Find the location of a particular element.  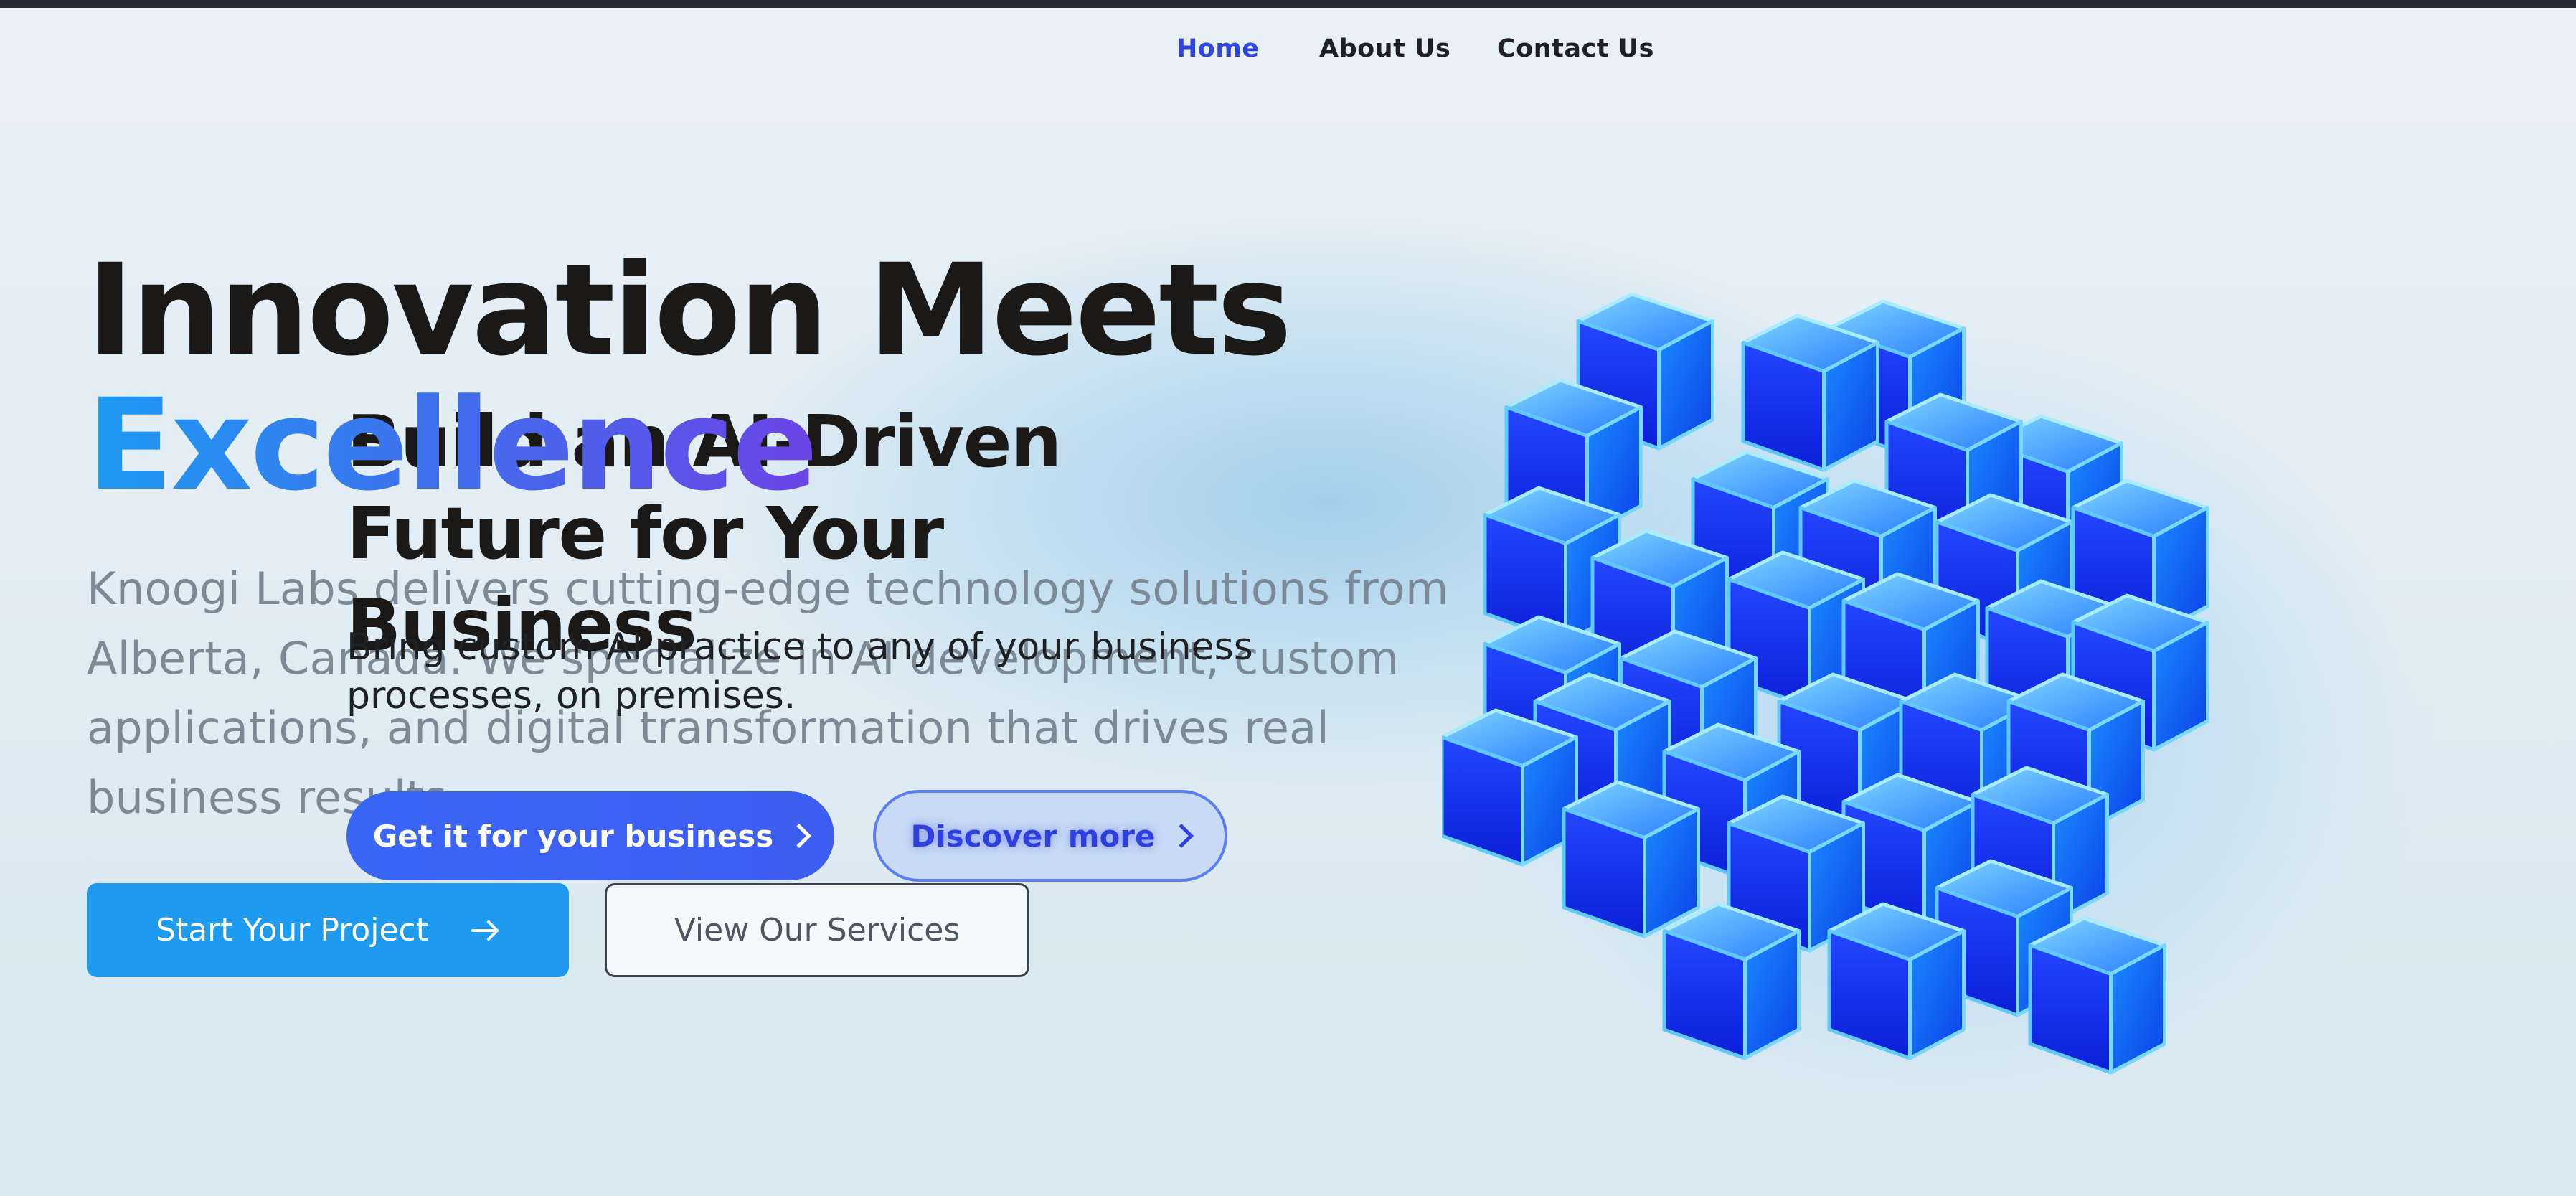

discover-more-button: Discover more is located at coordinates (1050, 836).